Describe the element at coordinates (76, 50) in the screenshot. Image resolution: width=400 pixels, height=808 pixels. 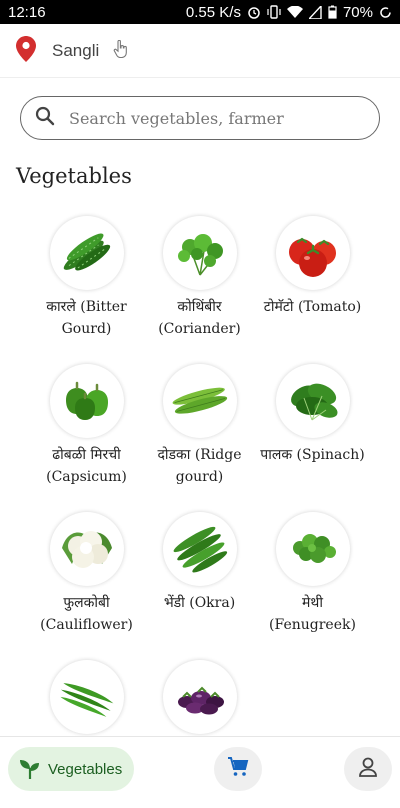
I see `location-city: Sangli` at that location.